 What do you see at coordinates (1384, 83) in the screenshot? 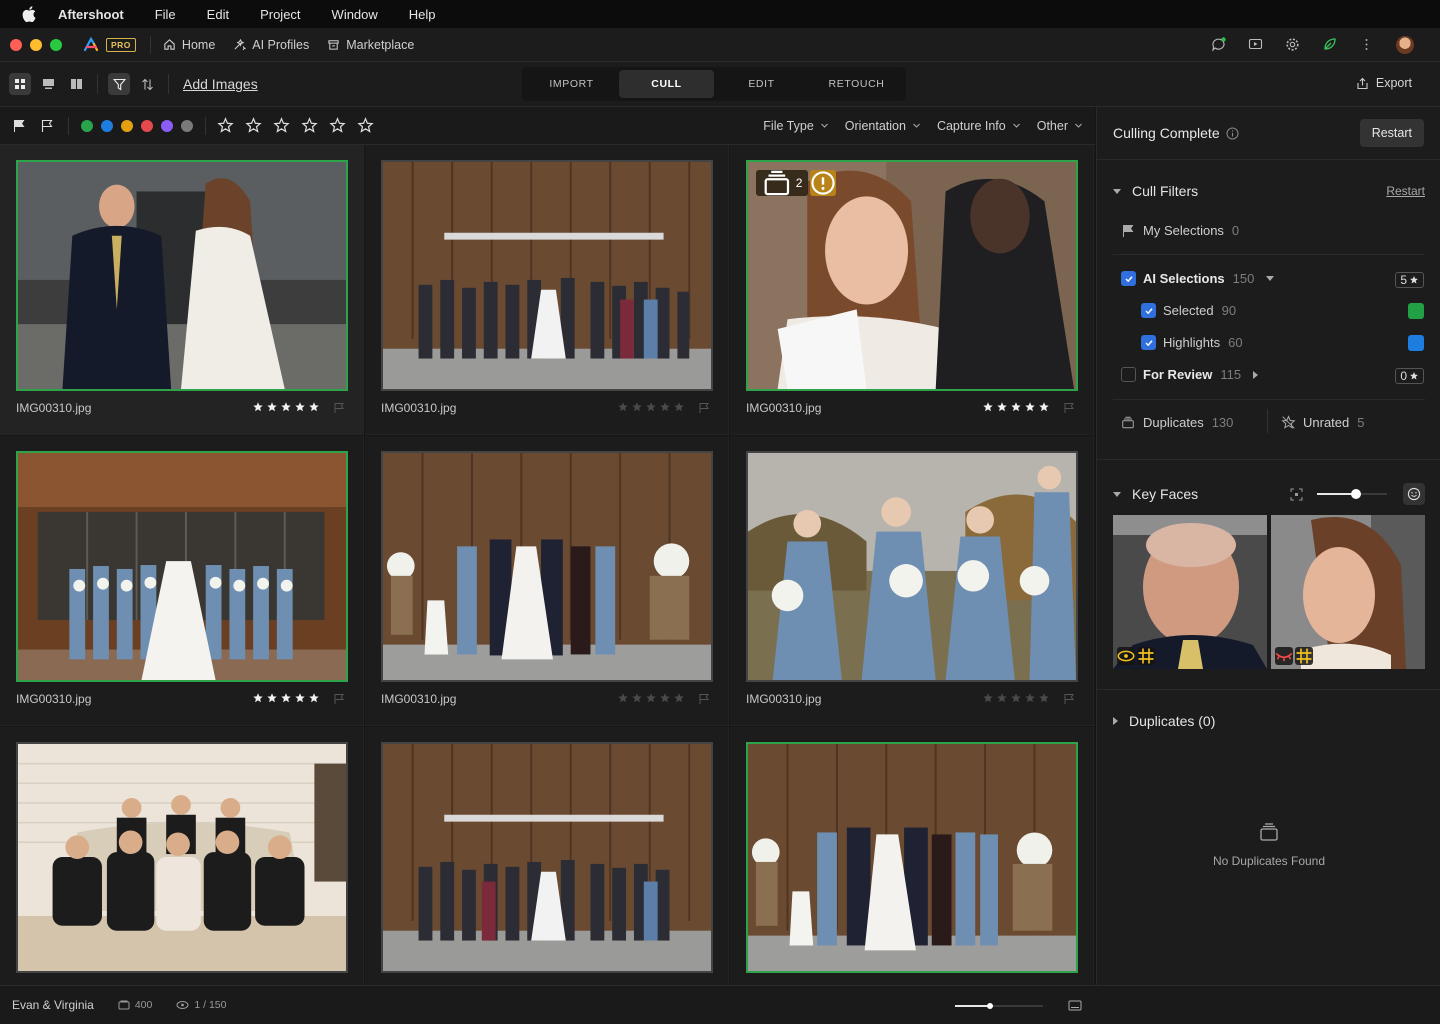
I see `export-button: Export` at bounding box center [1384, 83].